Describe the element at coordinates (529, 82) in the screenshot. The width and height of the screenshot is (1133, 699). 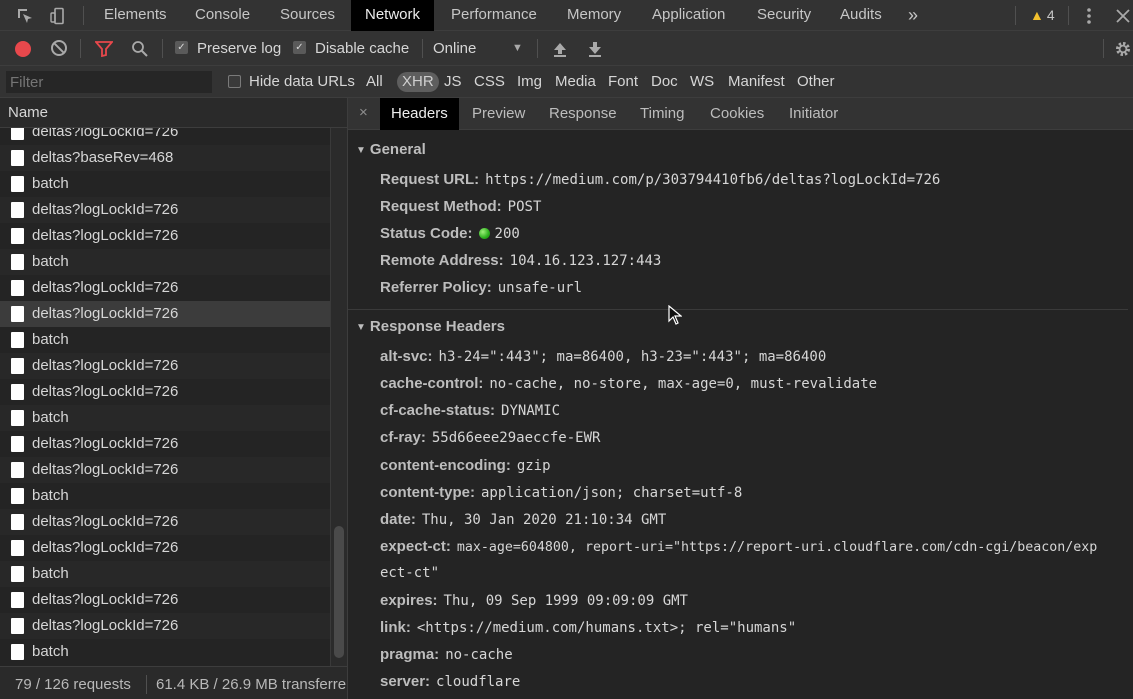
I see `filter-type-img: Img` at that location.